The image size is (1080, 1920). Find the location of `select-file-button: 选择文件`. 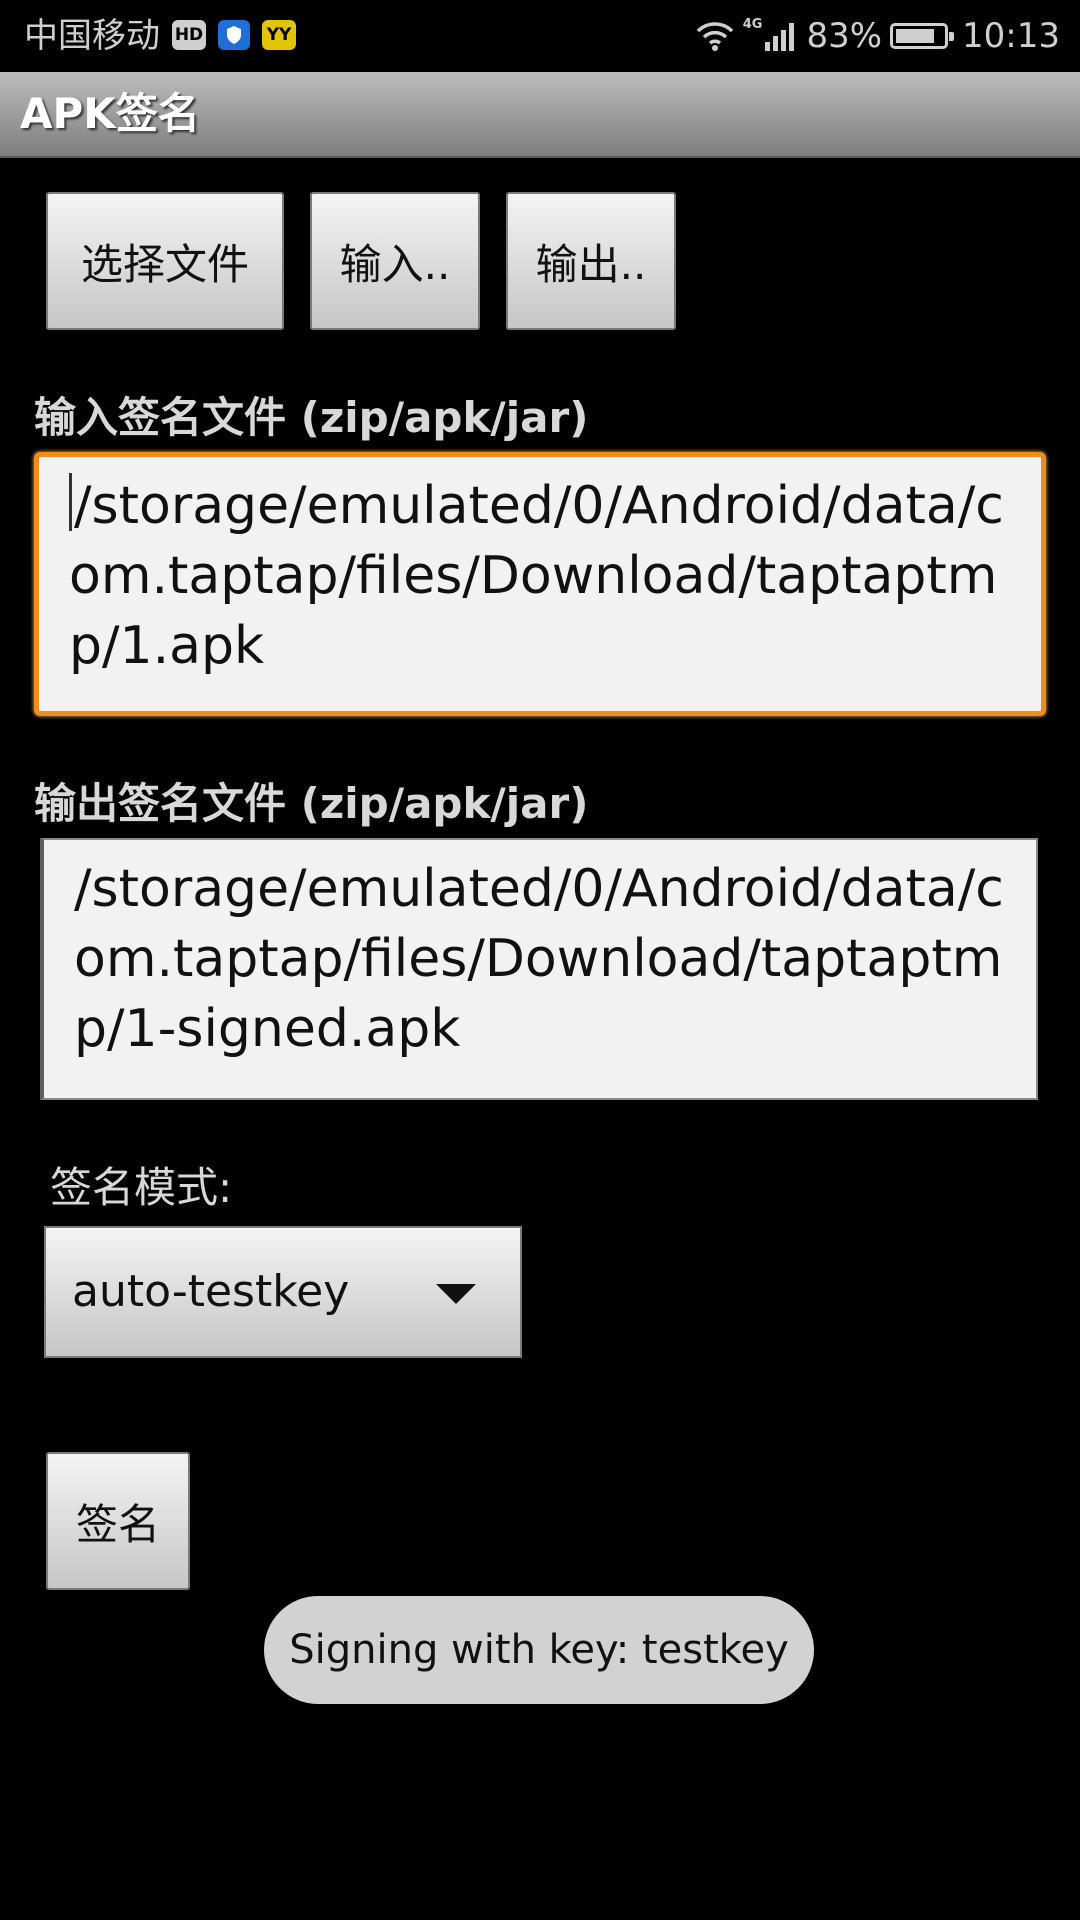

select-file-button: 选择文件 is located at coordinates (165, 261).